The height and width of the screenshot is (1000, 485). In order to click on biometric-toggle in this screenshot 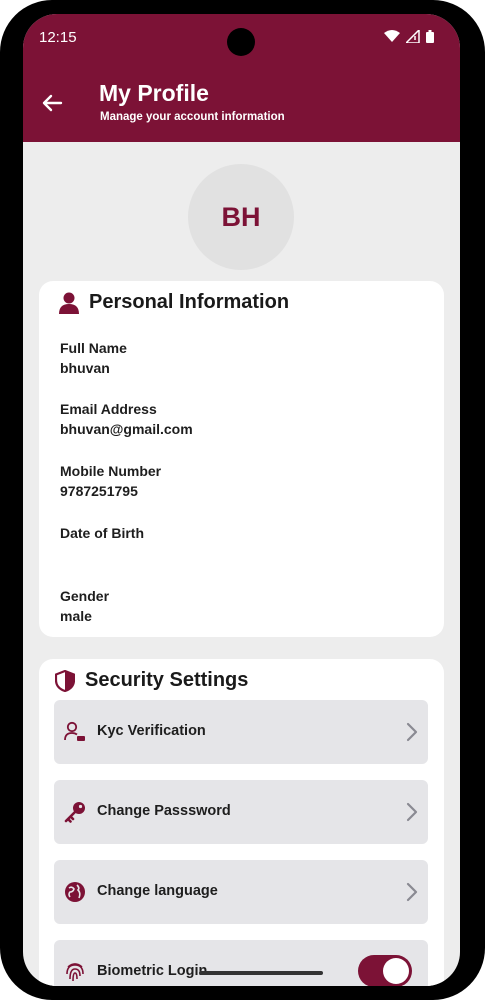, I will do `click(385, 970)`.